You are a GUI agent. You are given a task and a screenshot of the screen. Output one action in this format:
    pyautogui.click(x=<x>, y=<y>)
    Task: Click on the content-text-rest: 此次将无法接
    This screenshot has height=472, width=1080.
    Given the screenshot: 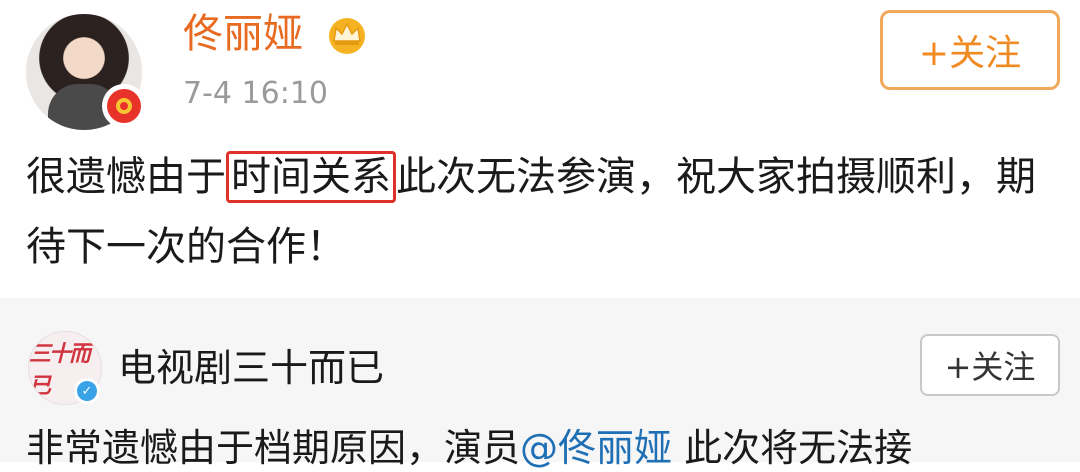 What is the action you would take?
    pyautogui.click(x=792, y=448)
    